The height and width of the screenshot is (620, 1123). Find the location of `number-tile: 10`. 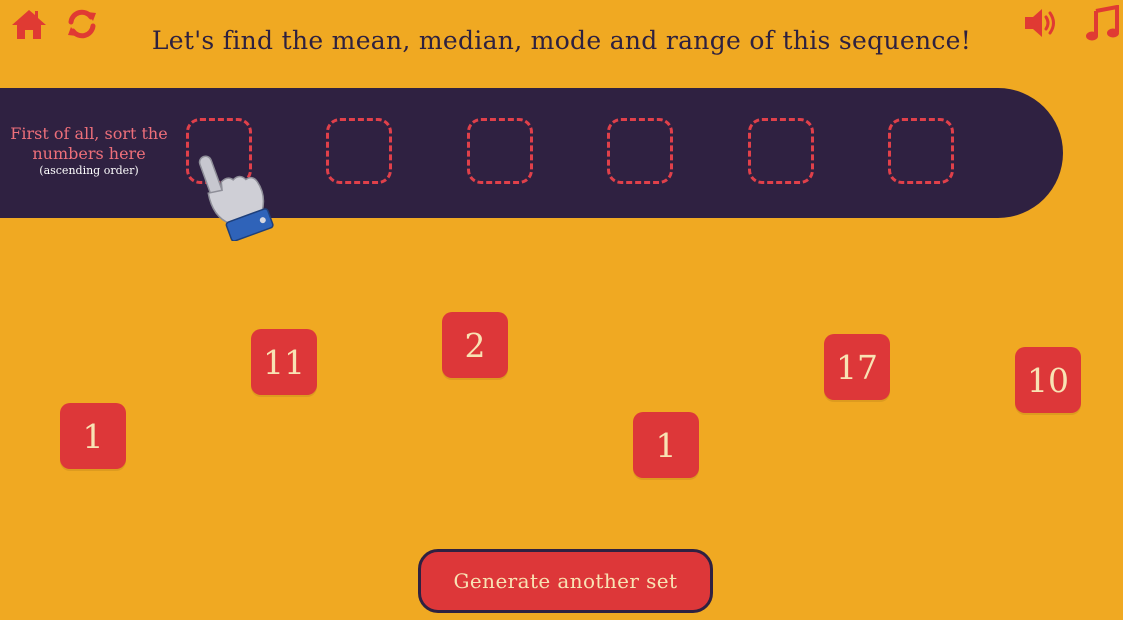

number-tile: 10 is located at coordinates (1048, 380).